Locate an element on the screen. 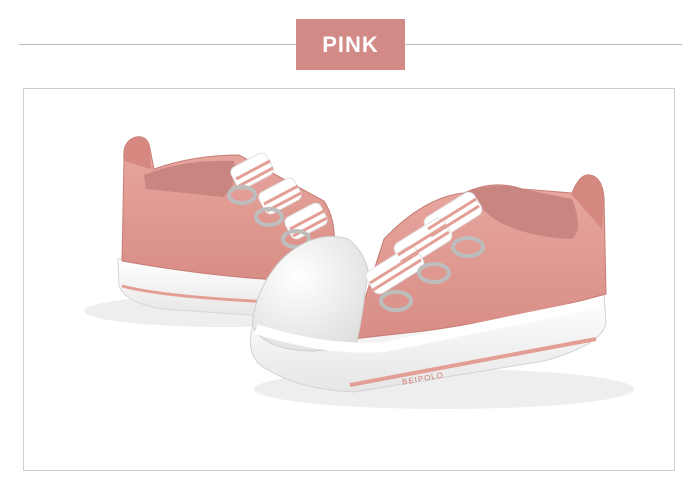  title-divider-left is located at coordinates (157, 44).